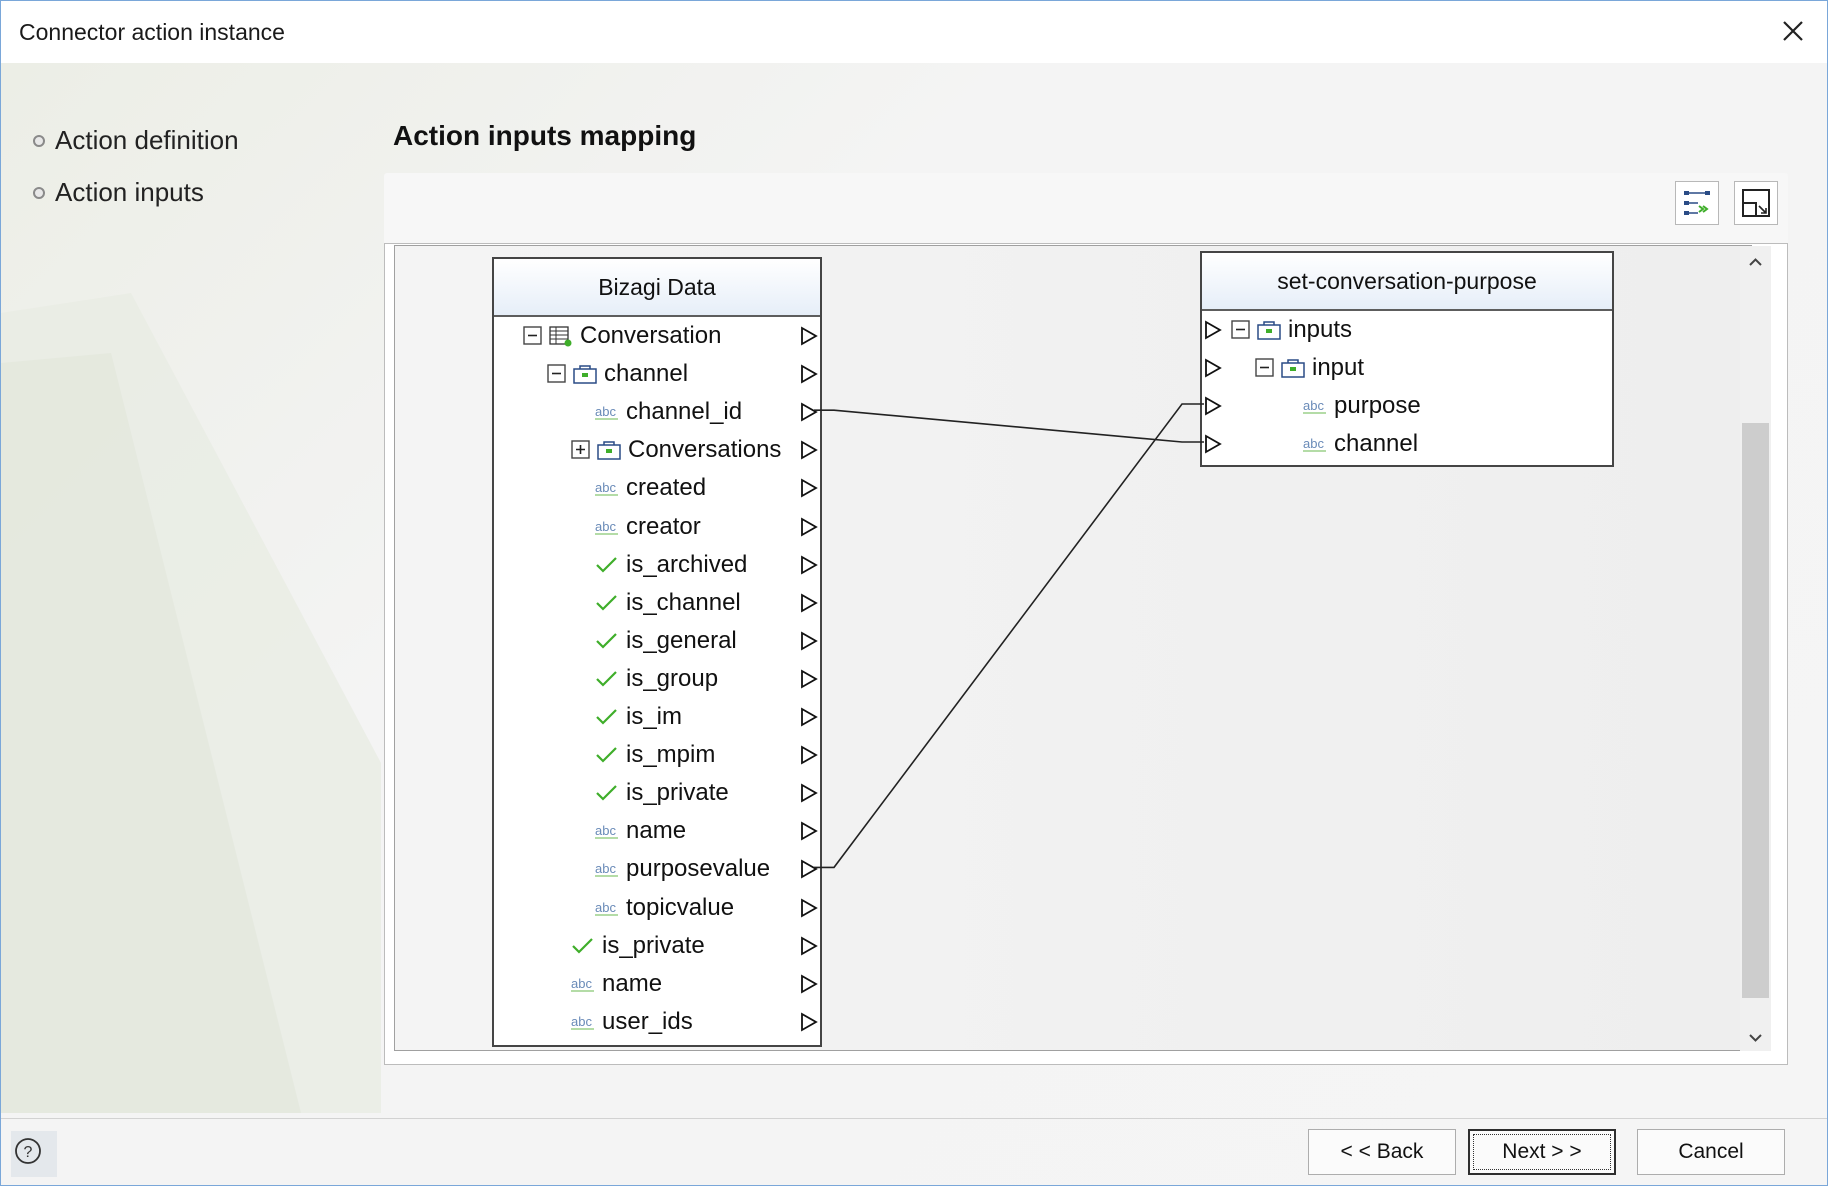 This screenshot has width=1828, height=1186. I want to click on source-tree-node: abc created, so click(650, 488).